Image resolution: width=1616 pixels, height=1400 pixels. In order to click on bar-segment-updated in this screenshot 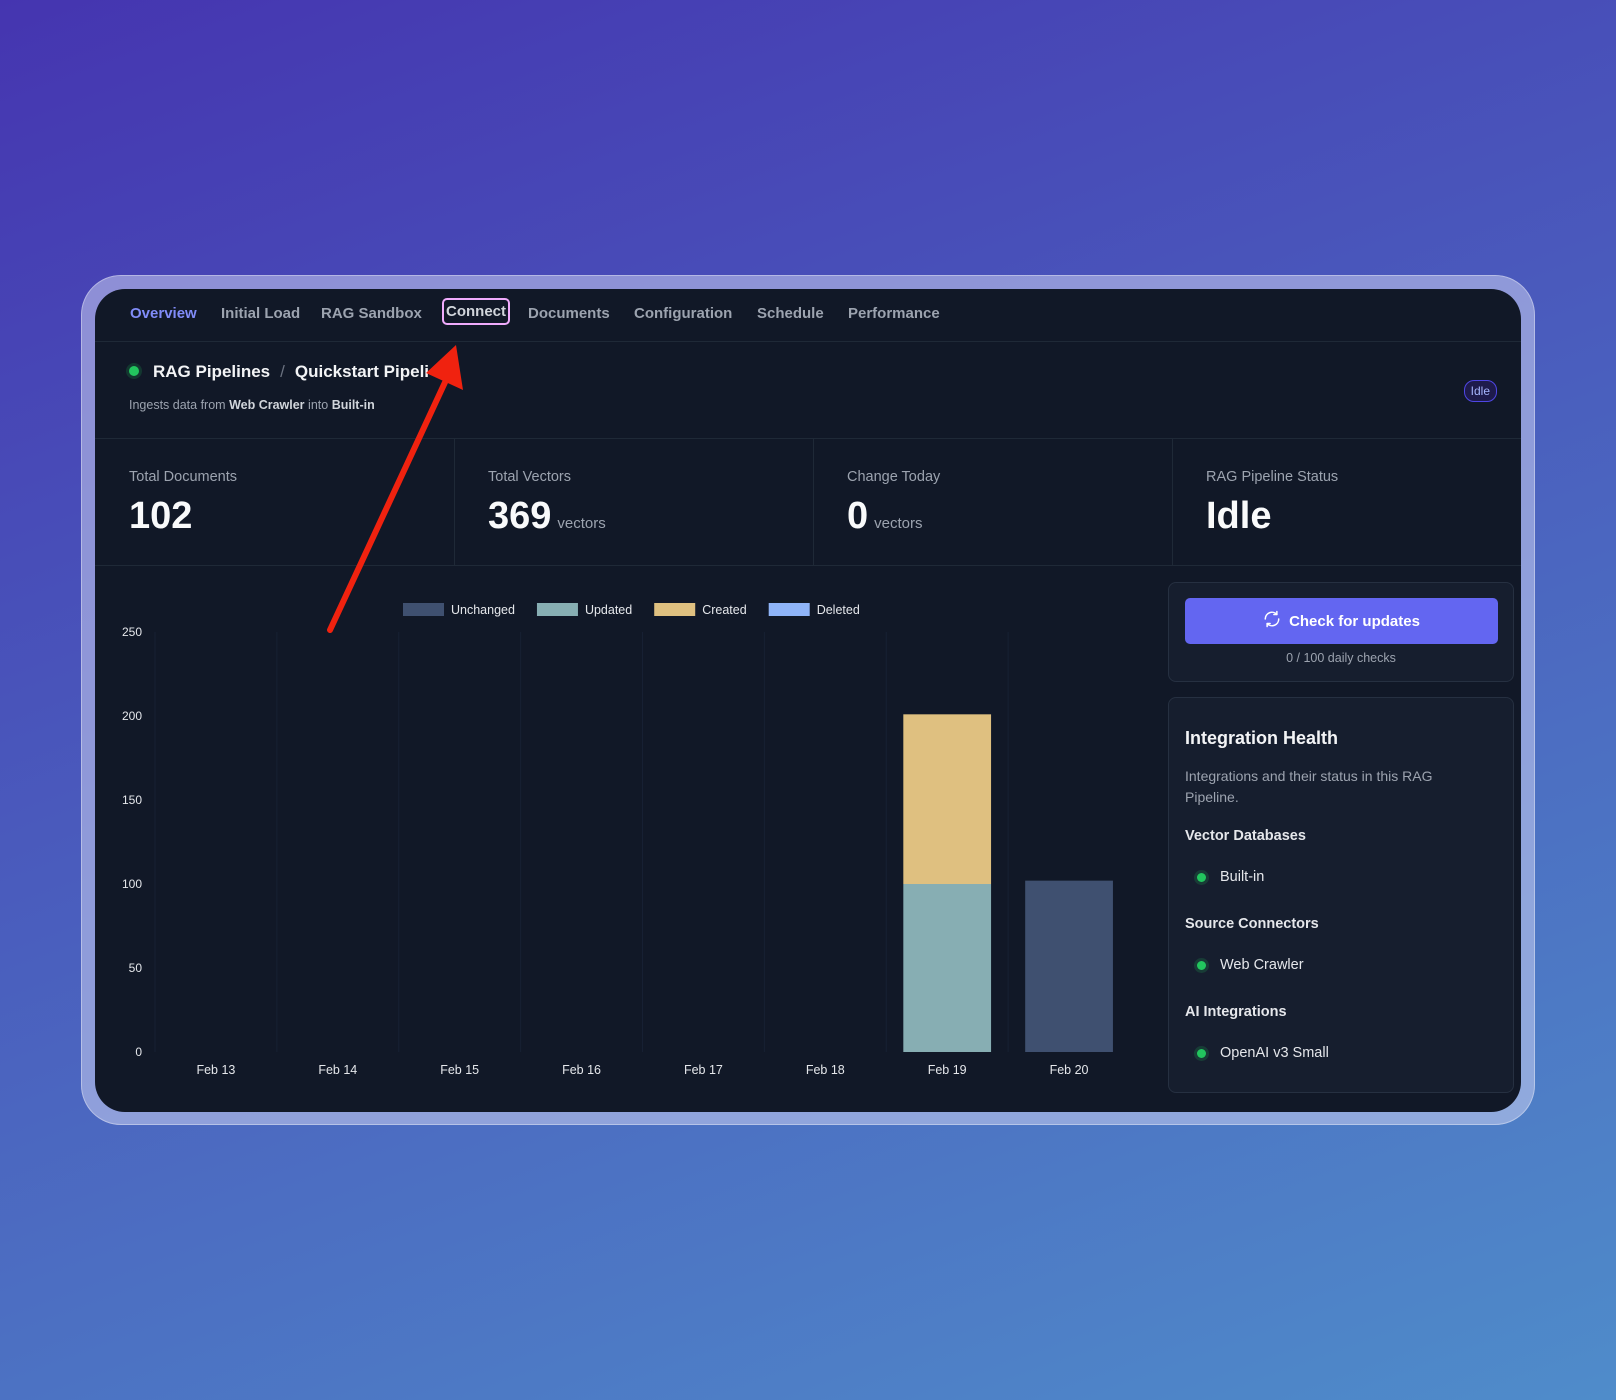, I will do `click(947, 968)`.